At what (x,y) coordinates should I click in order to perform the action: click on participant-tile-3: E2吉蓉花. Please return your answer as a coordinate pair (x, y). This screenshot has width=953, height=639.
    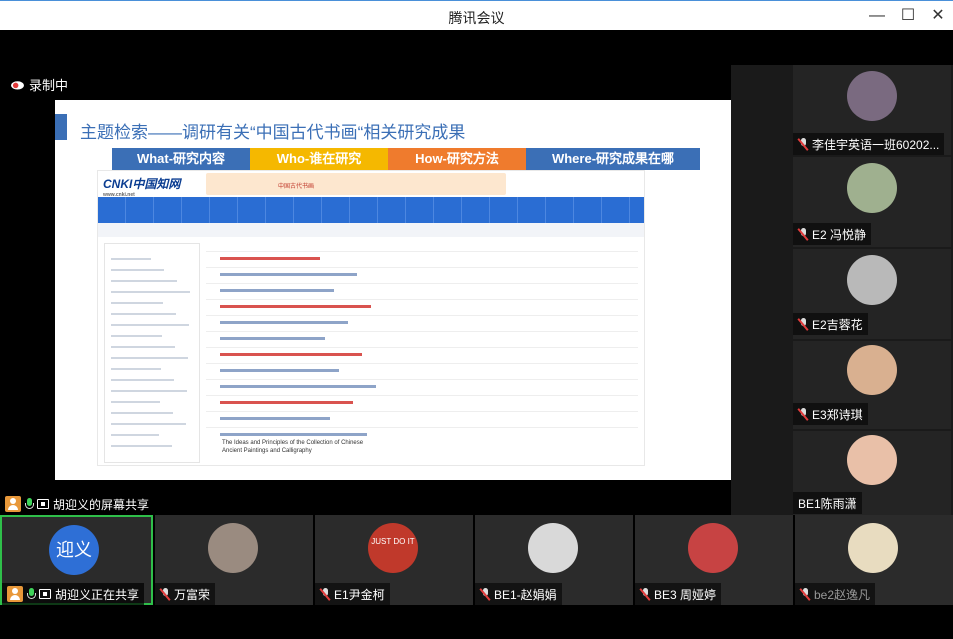
    Looking at the image, I should click on (872, 294).